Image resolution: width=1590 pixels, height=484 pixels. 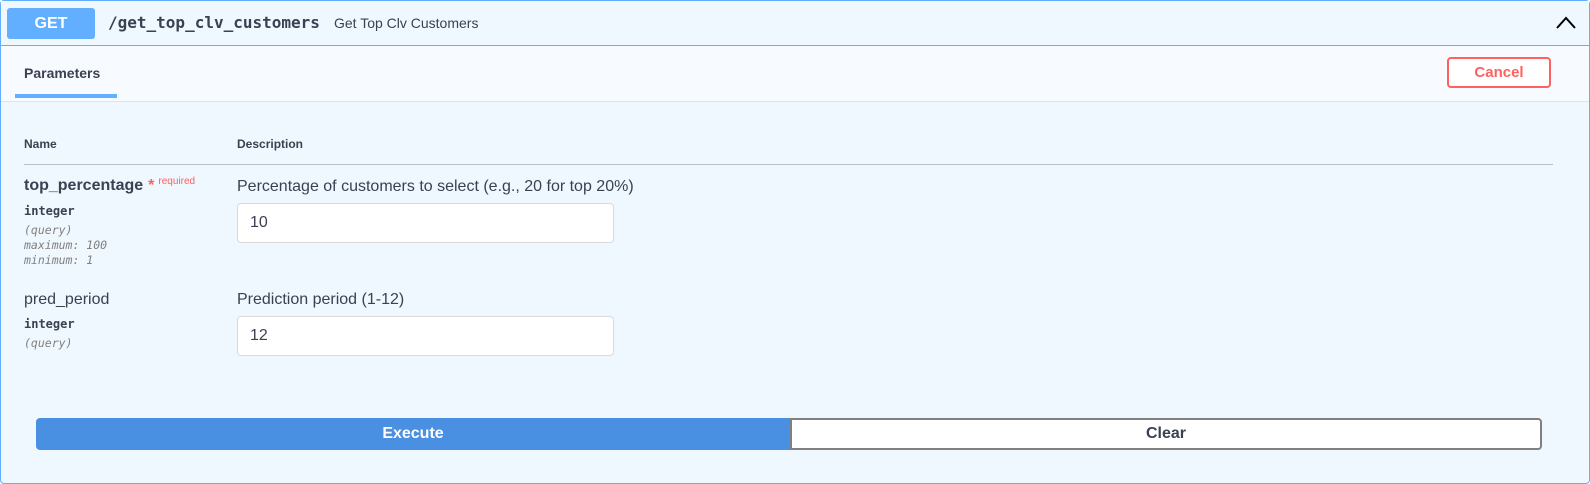 I want to click on param-name-pred-period: pred_period, so click(x=67, y=299).